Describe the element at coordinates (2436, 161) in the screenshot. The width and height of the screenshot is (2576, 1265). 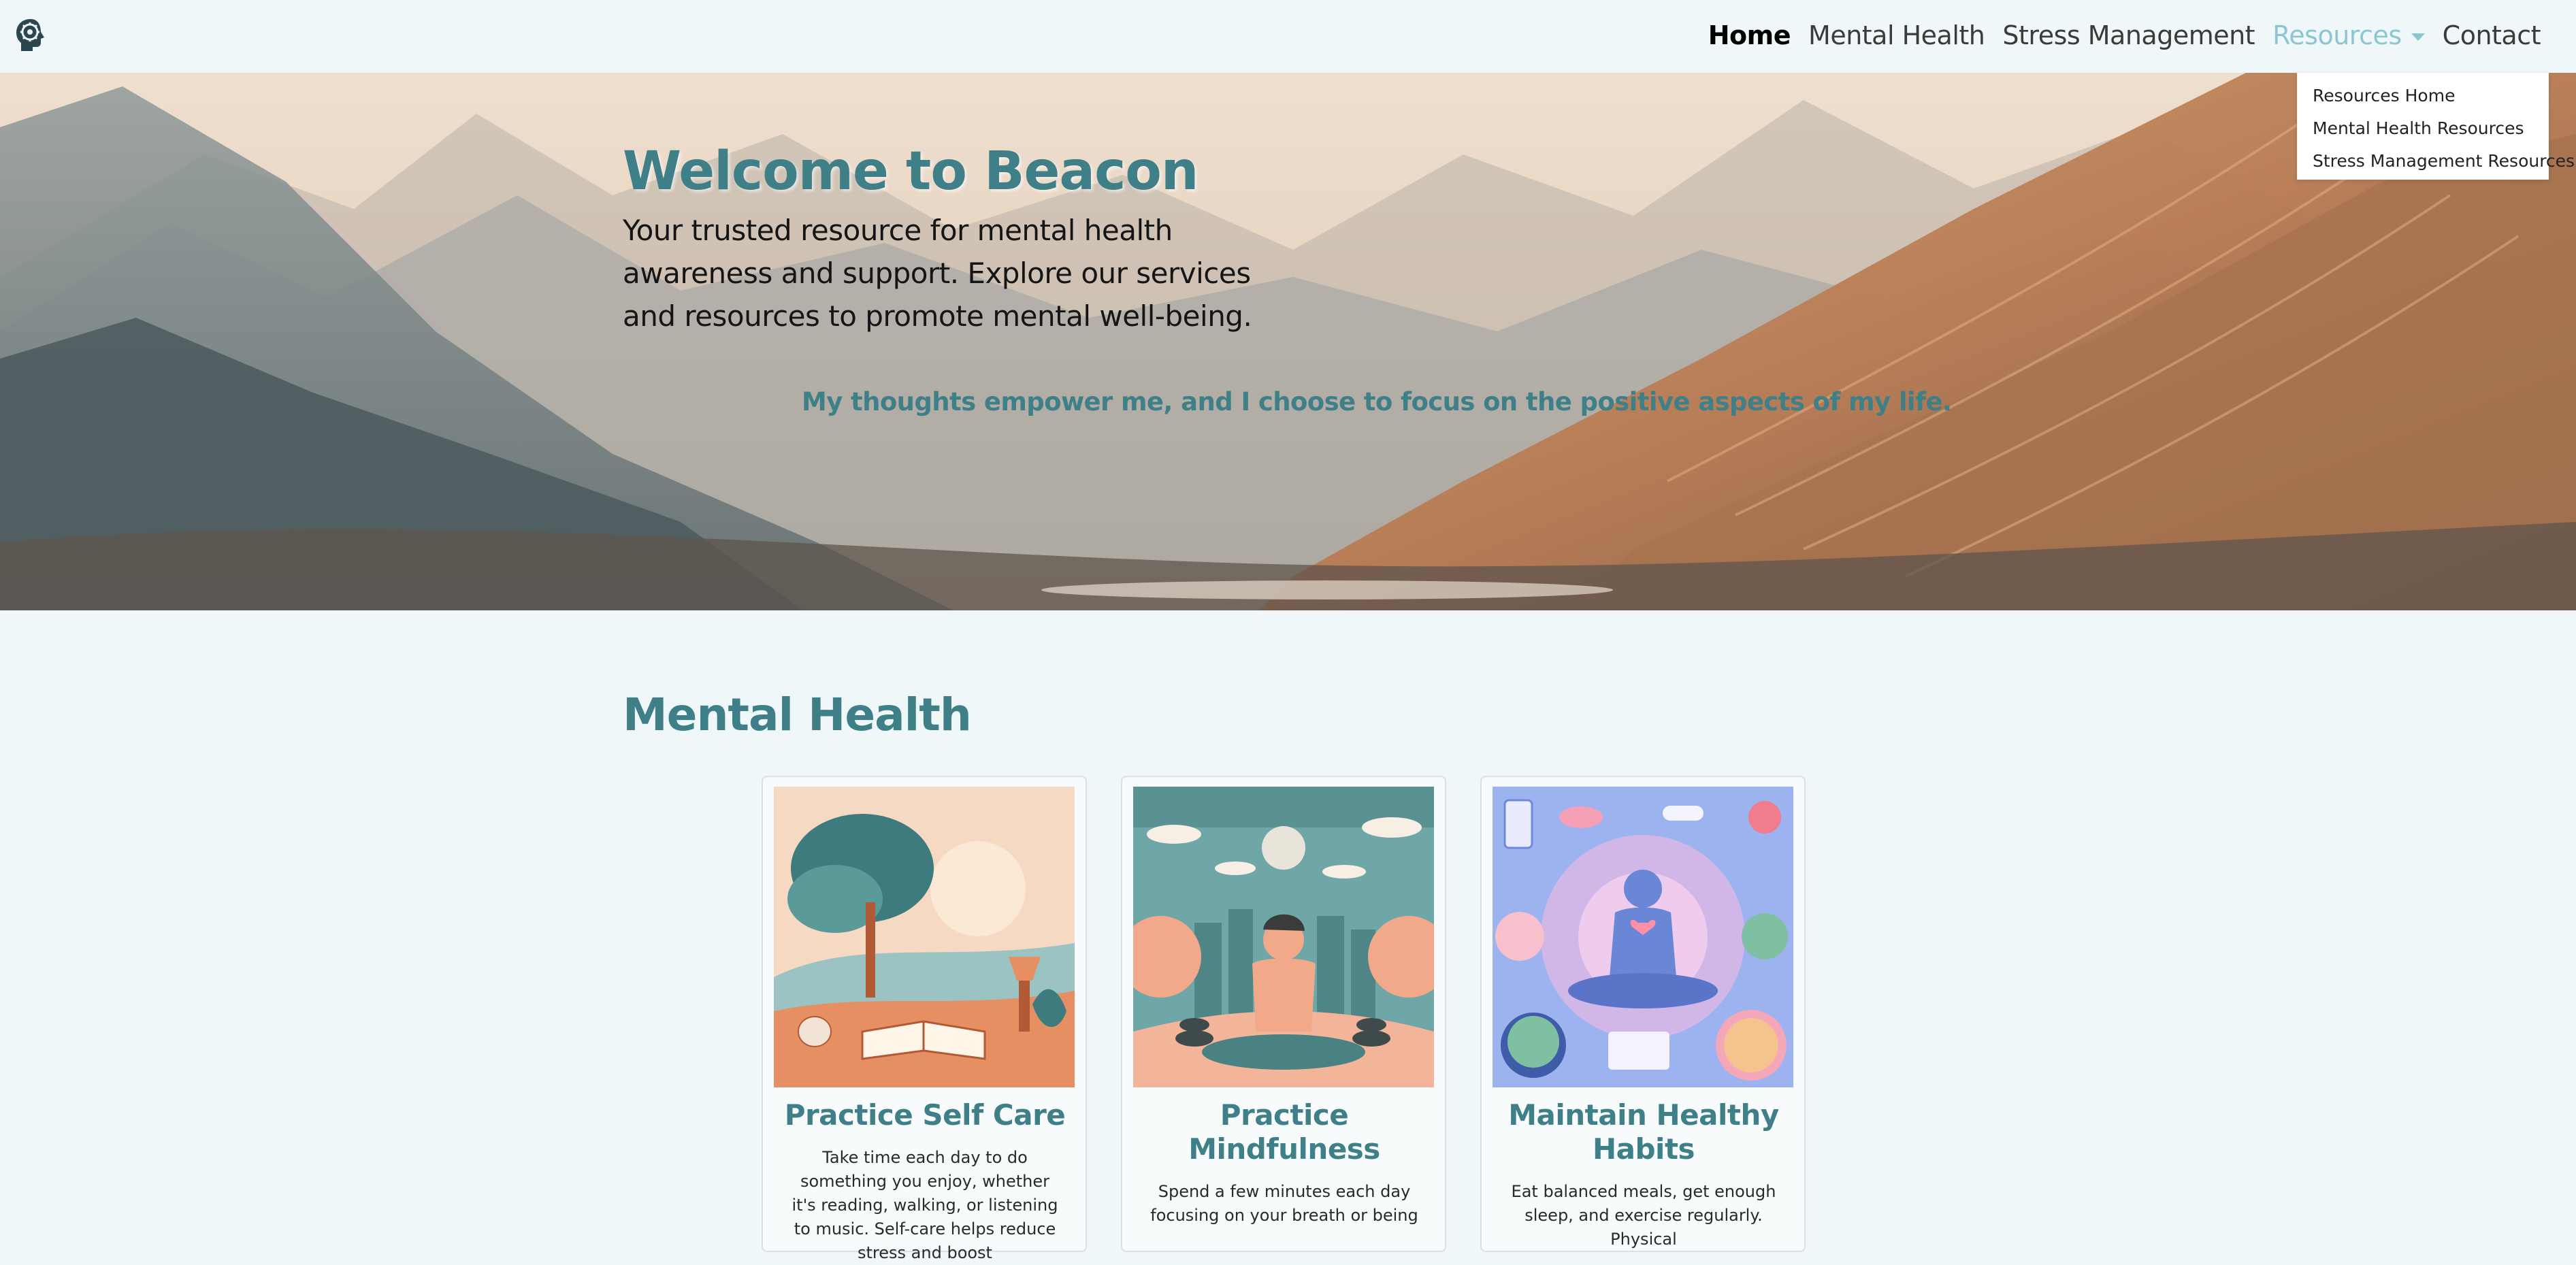
I see `dropdown-item-stress-management-resources: Stress Management Resources` at that location.